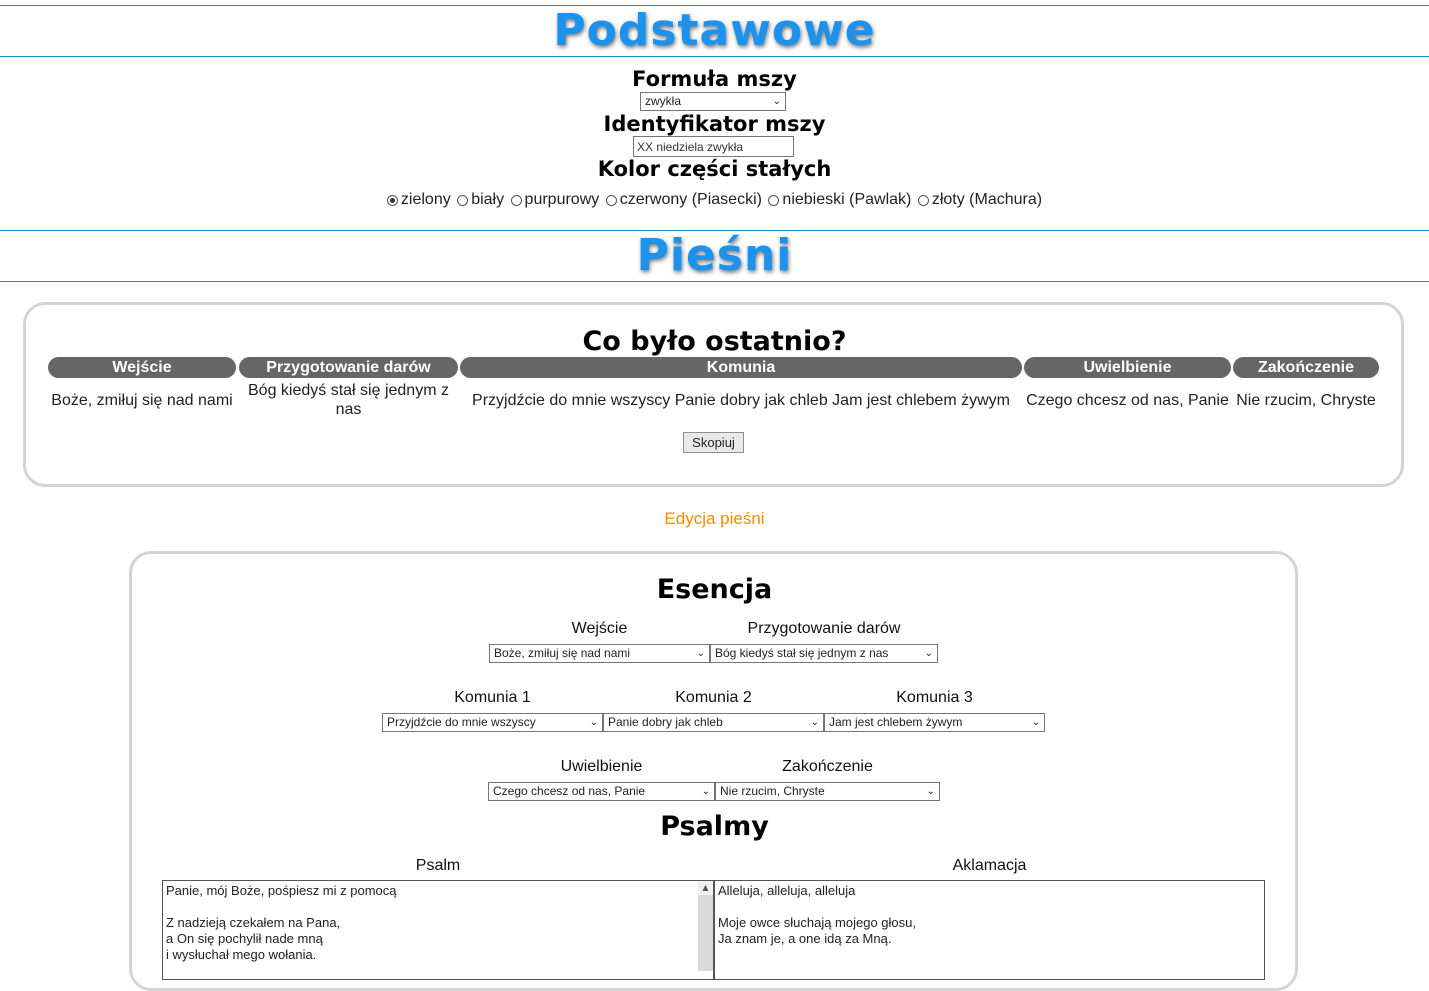 The width and height of the screenshot is (1429, 991). I want to click on radio-zielony: zielony, so click(418, 200).